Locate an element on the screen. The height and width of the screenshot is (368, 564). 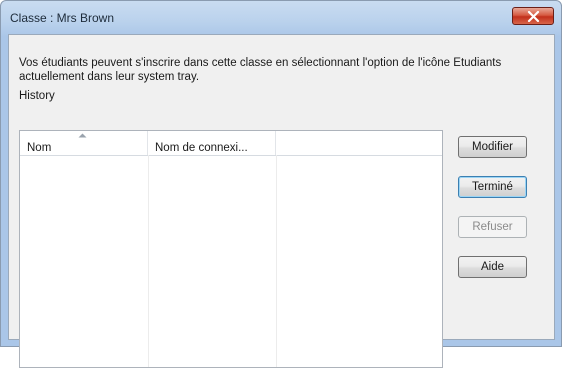
done-button: Terminé is located at coordinates (492, 187).